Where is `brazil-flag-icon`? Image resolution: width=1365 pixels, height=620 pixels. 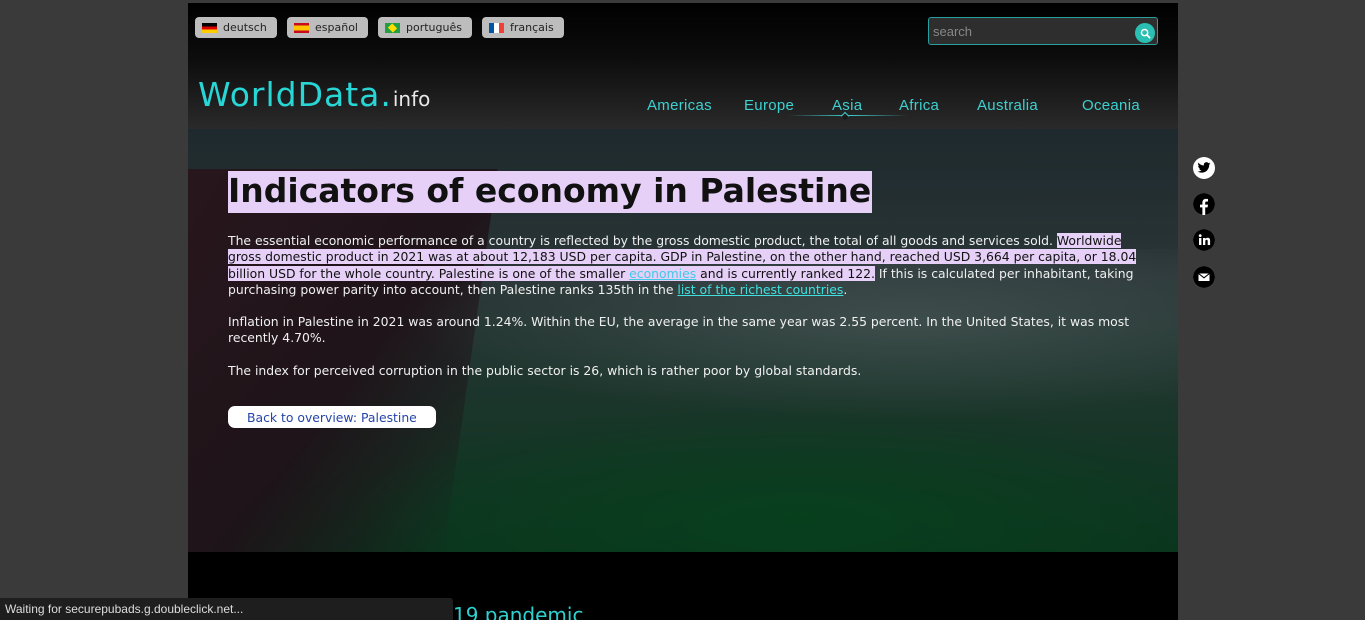
brazil-flag-icon is located at coordinates (392, 27).